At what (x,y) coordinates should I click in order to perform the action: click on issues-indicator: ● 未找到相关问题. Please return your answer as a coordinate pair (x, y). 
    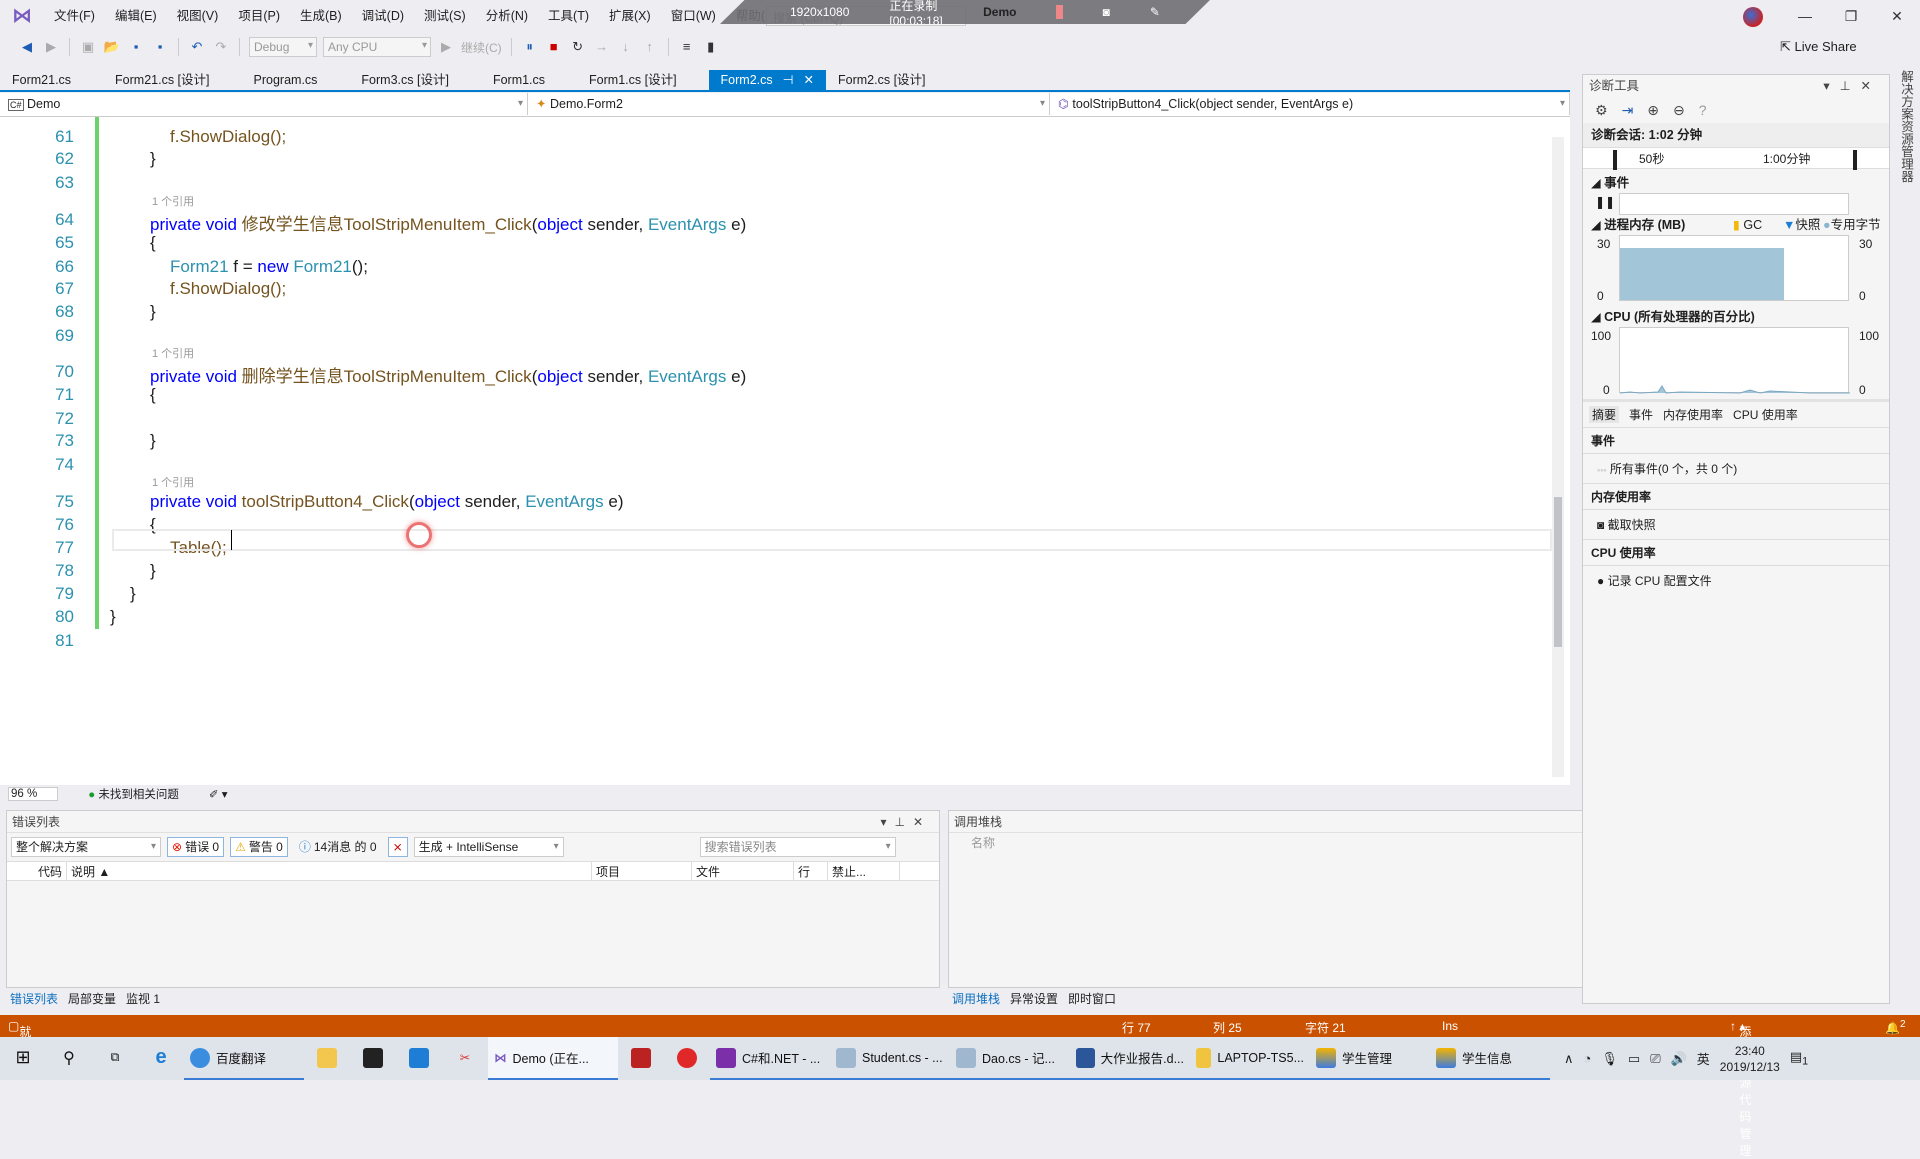
    Looking at the image, I should click on (133, 794).